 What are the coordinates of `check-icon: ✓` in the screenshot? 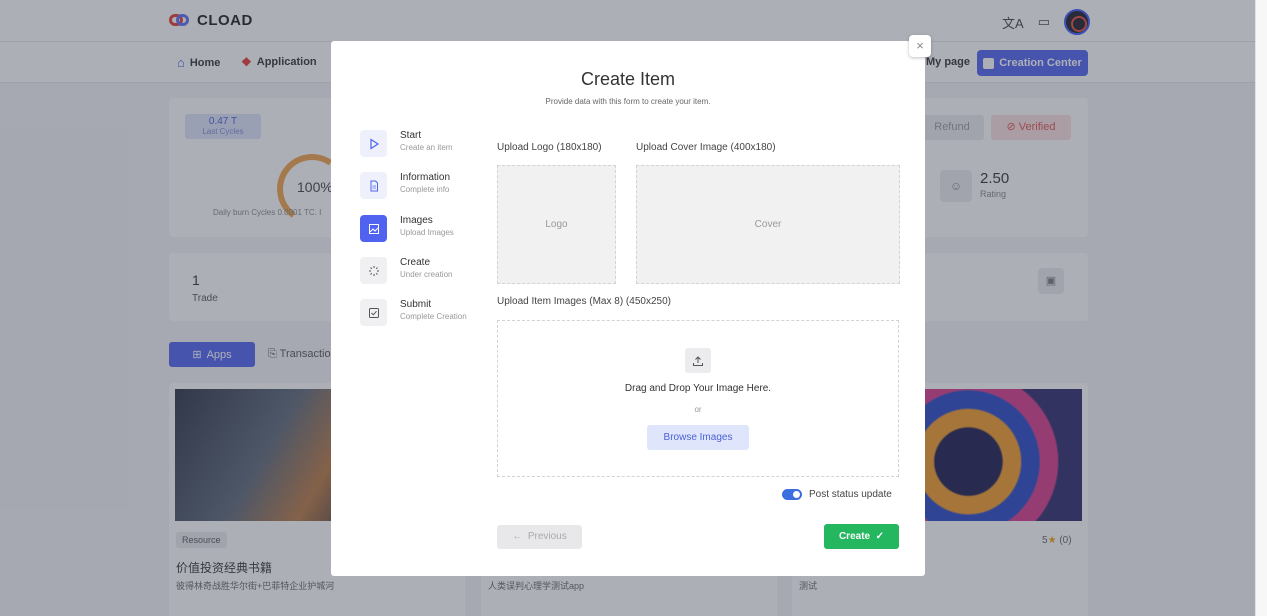 It's located at (880, 536).